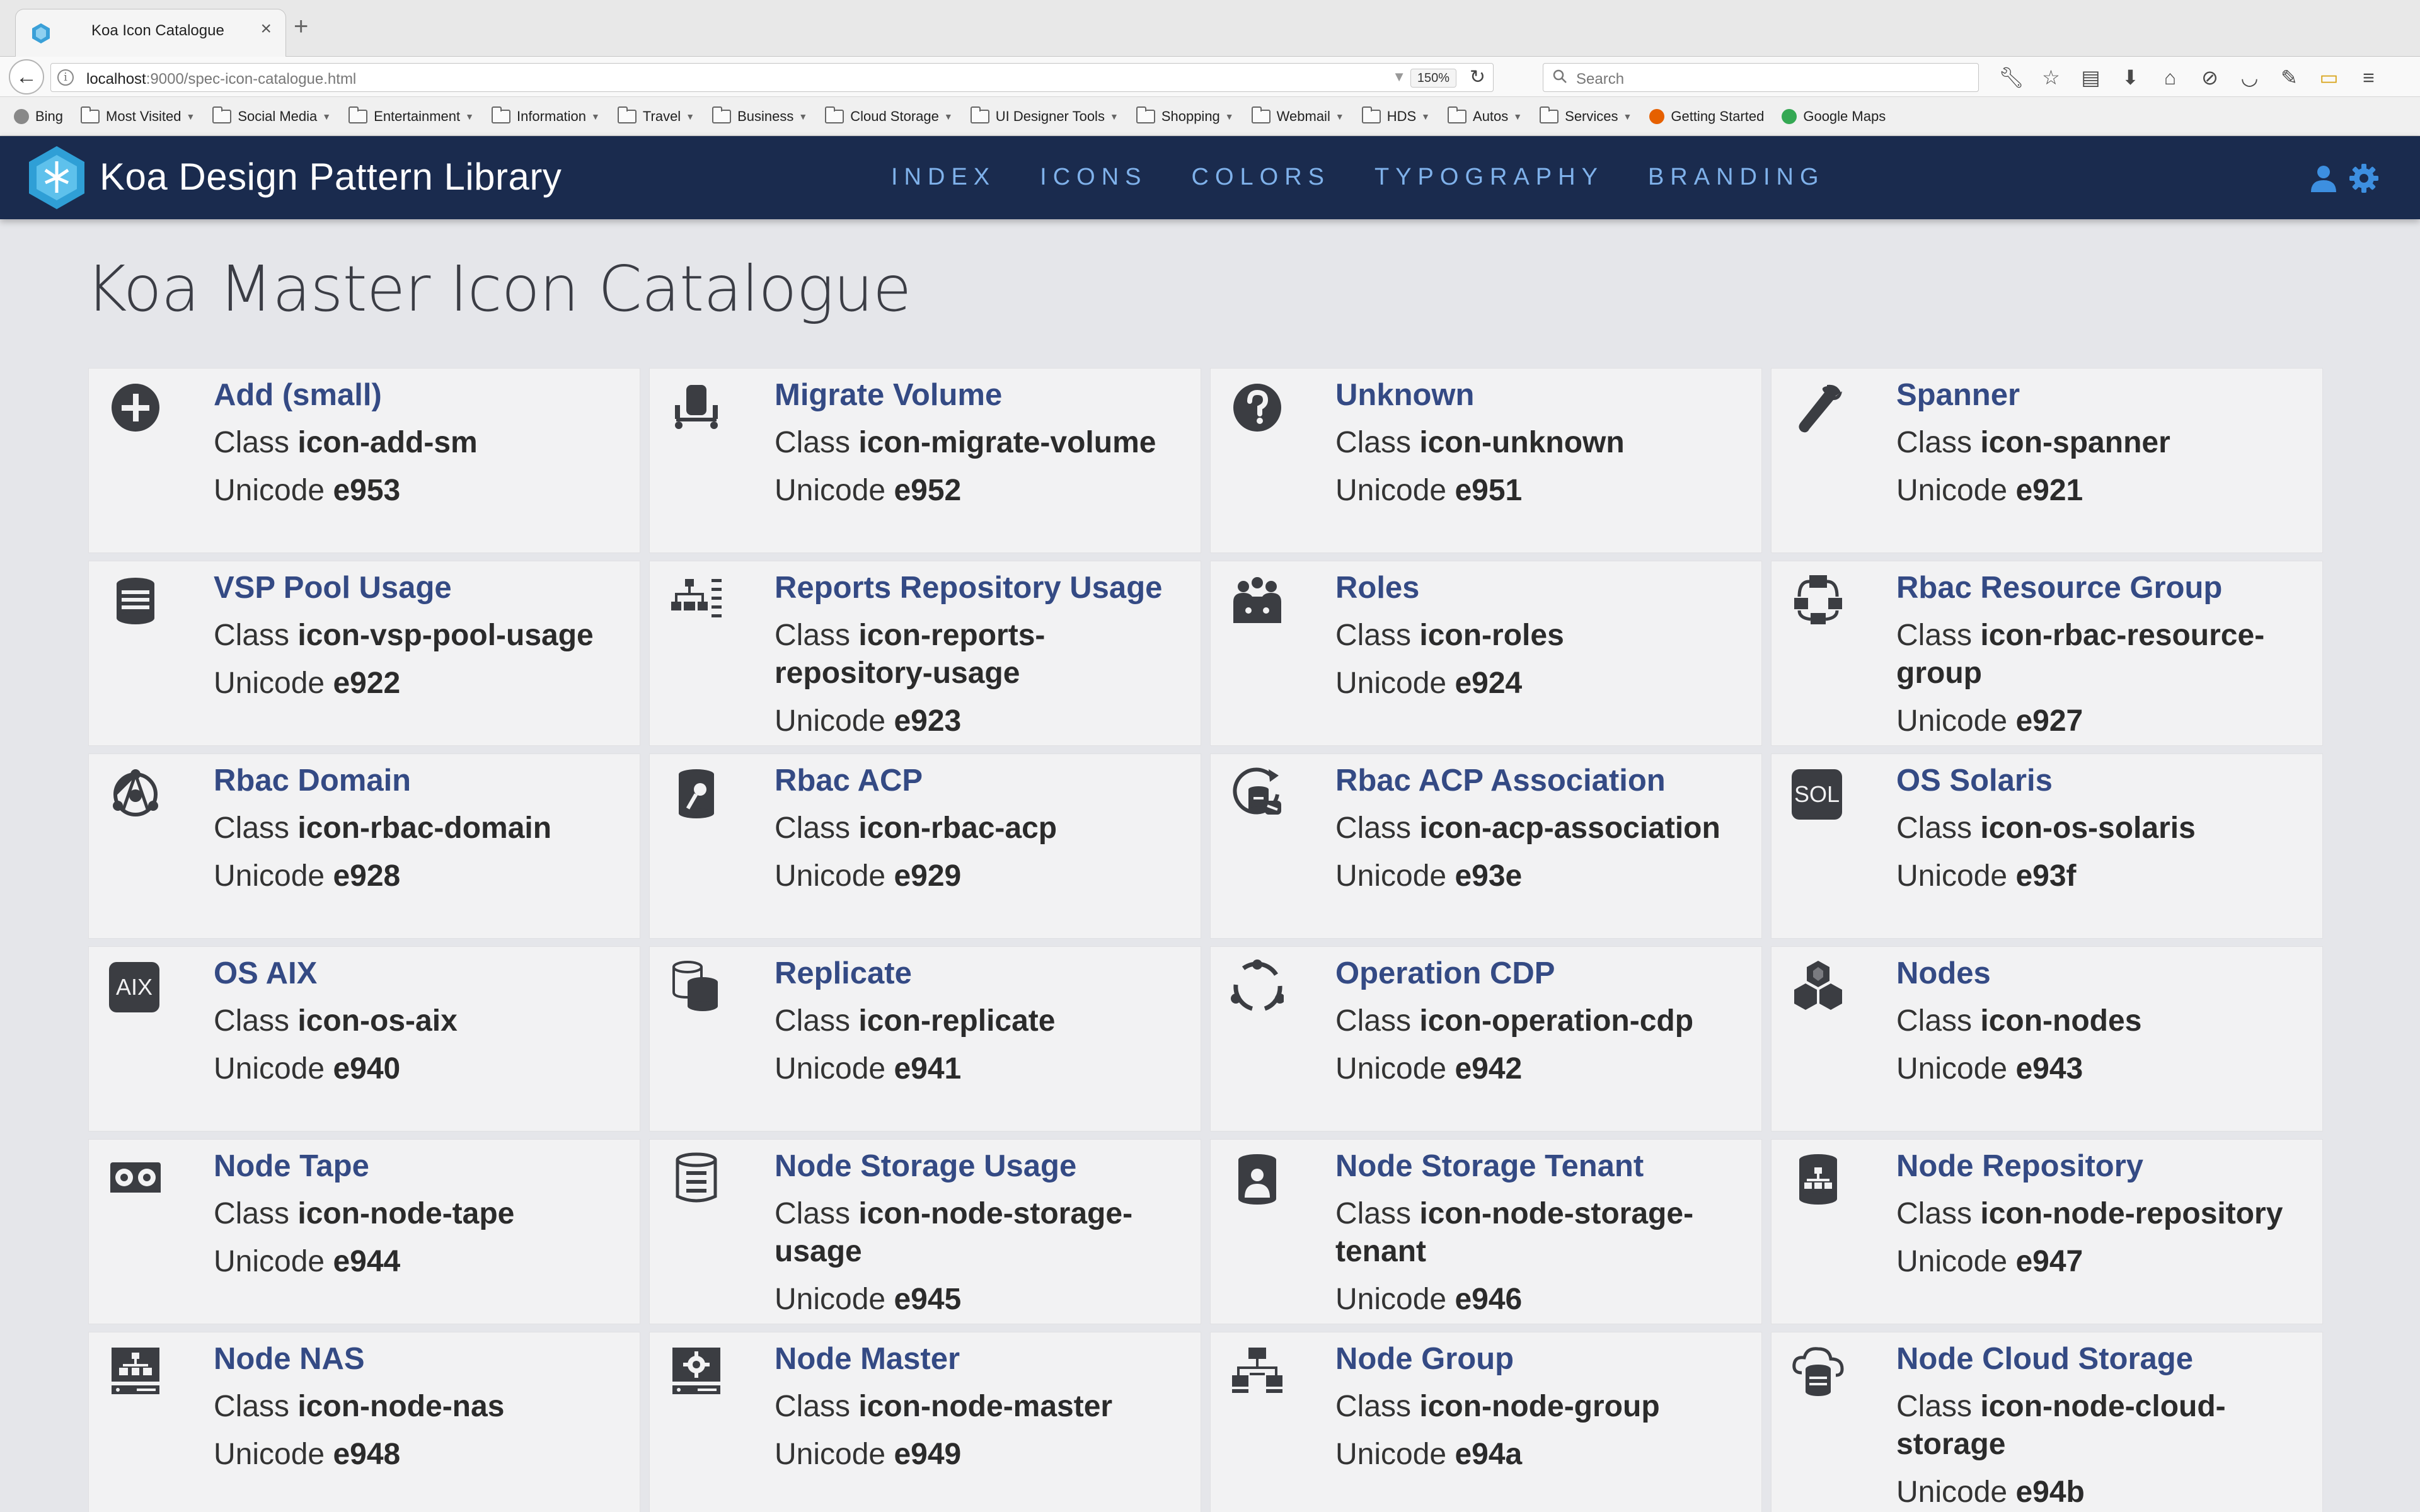 This screenshot has width=2420, height=1512. Describe the element at coordinates (2249, 77) in the screenshot. I see `pocket-icon: ◡` at that location.